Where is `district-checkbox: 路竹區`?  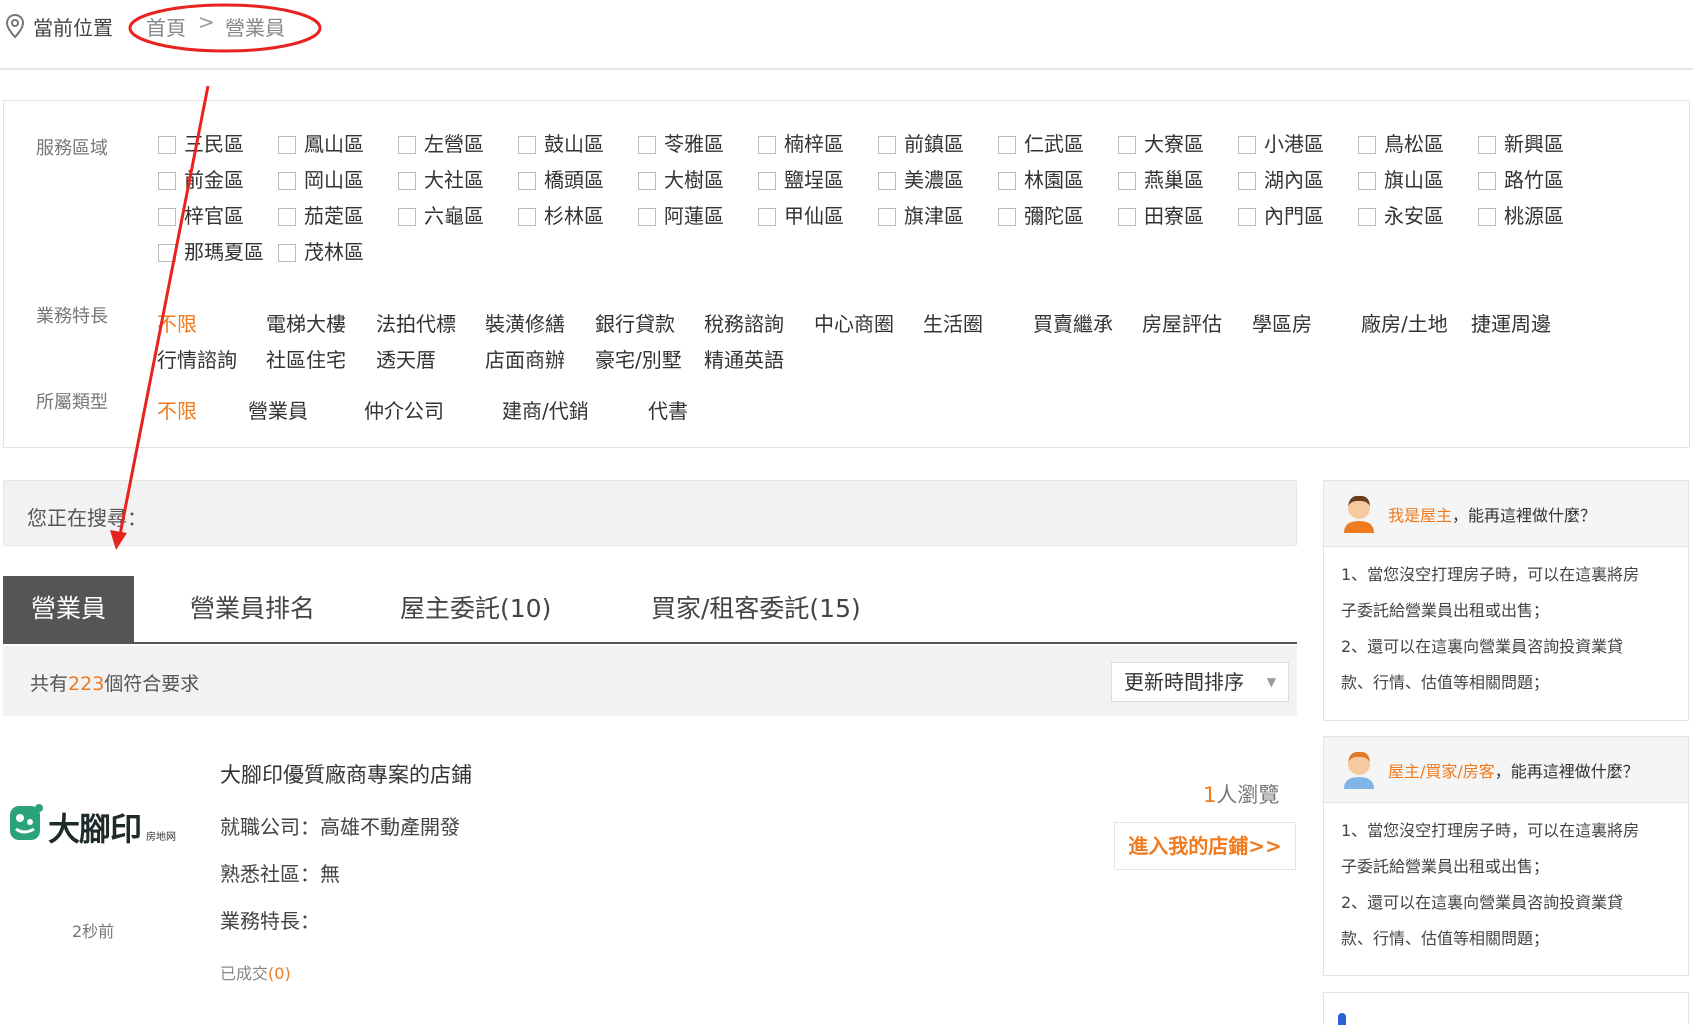
district-checkbox: 路竹區 is located at coordinates (1521, 180).